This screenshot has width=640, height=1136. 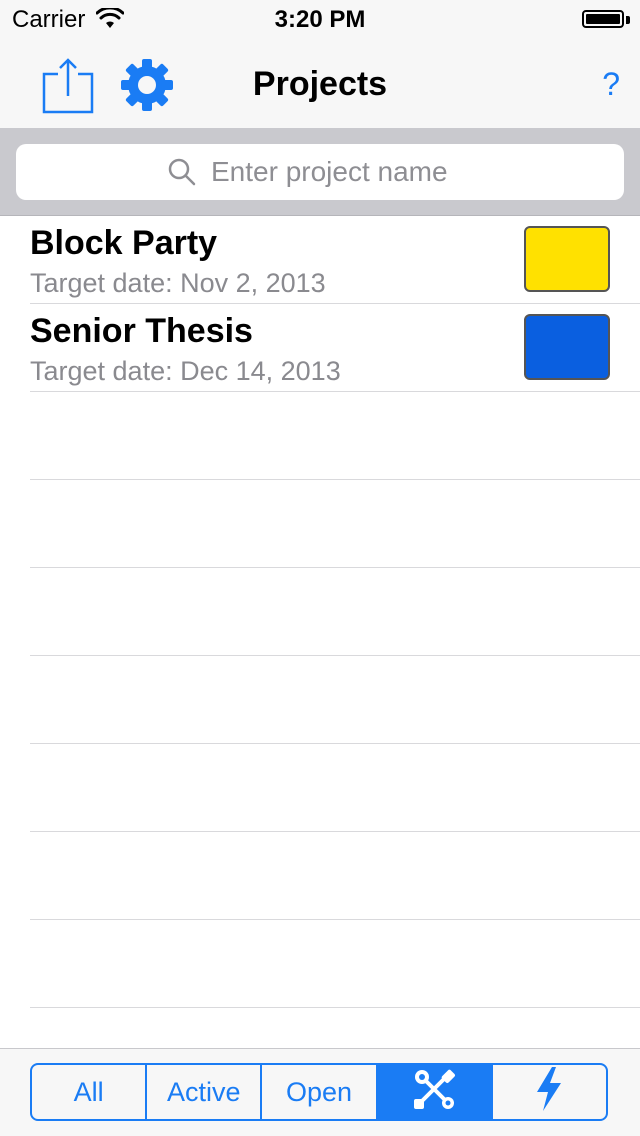 What do you see at coordinates (335, 260) in the screenshot?
I see `project-row-block-party: Block Party Target date: Nov 2, 2013` at bounding box center [335, 260].